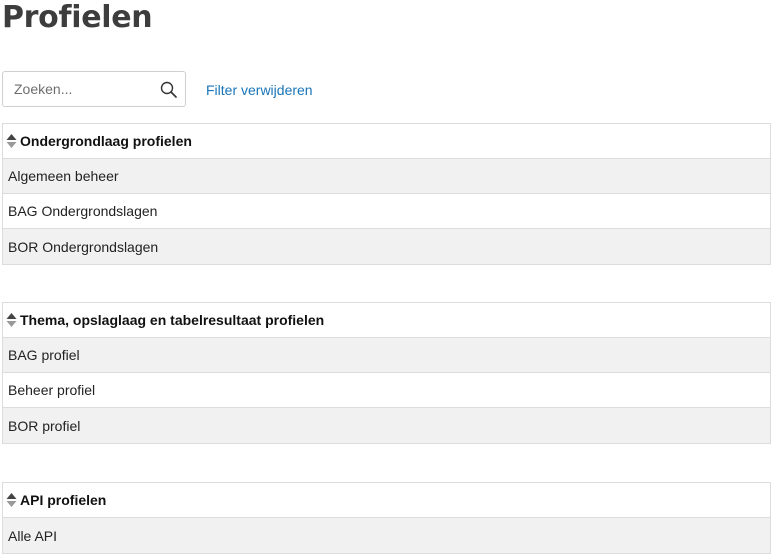 The image size is (775, 556). I want to click on column-header-sortable: API profielen, so click(386, 500).